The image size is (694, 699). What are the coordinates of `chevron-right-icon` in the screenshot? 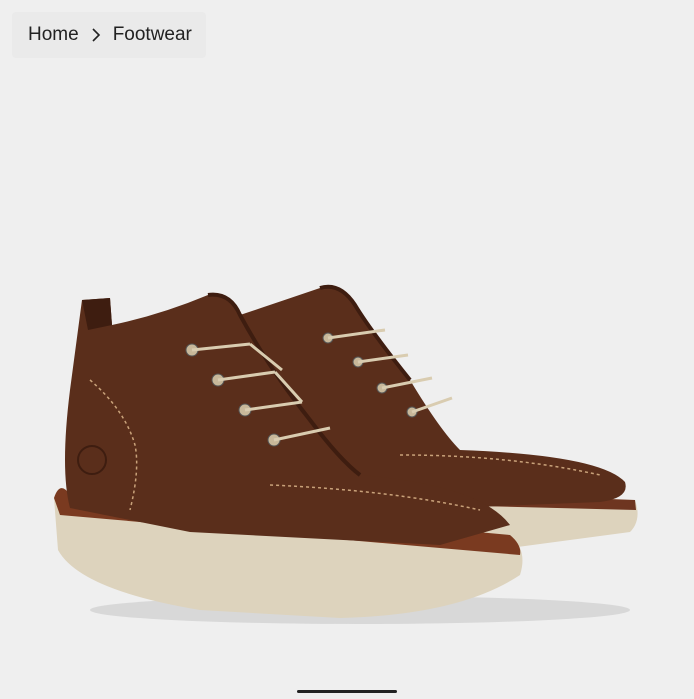 It's located at (96, 35).